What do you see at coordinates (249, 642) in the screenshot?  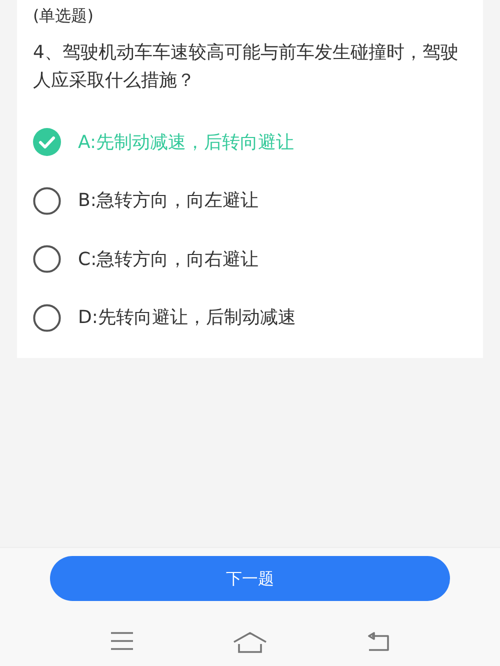 I see `home-icon` at bounding box center [249, 642].